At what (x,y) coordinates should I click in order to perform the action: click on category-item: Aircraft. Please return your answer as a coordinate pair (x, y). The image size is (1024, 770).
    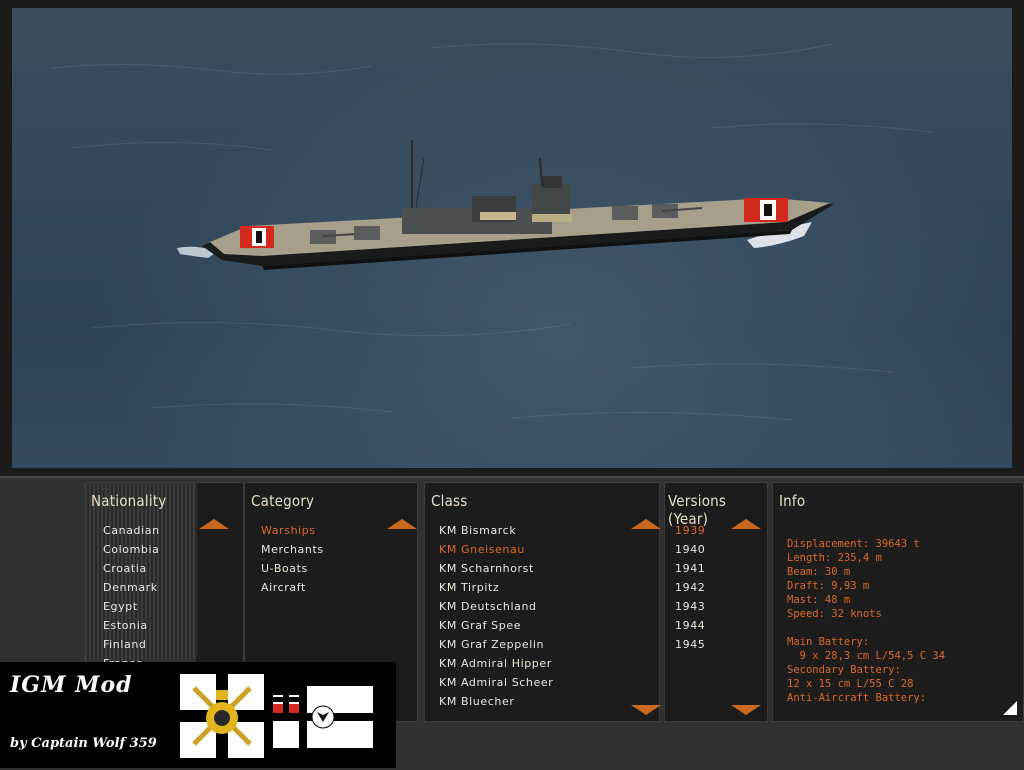
    Looking at the image, I should click on (292, 587).